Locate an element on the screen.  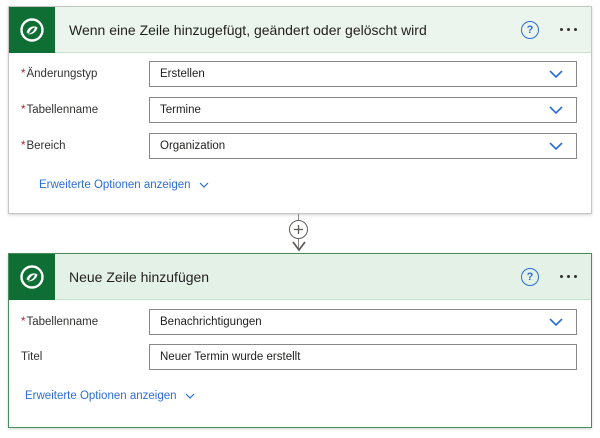
input-value: Neuer Termin wurde erstellt is located at coordinates (230, 357).